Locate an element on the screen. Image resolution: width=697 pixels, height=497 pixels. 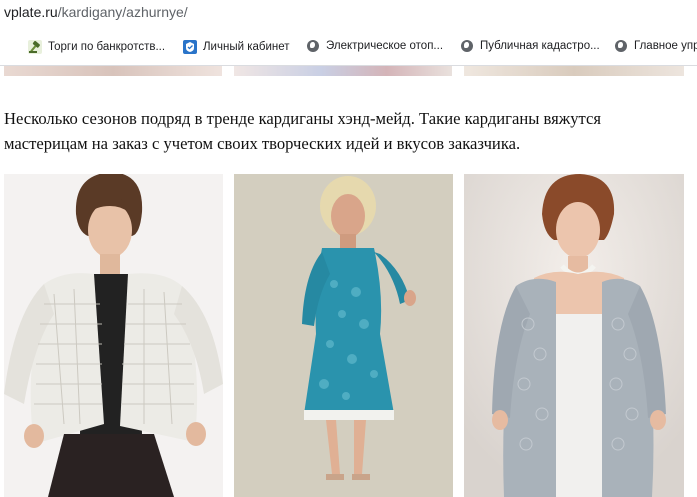
bookmark-lichny-kabinet: Личный кабинет is located at coordinates (236, 47).